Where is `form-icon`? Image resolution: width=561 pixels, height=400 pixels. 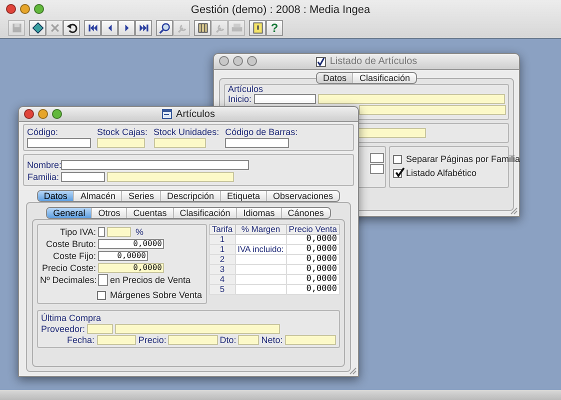
form-icon is located at coordinates (167, 114).